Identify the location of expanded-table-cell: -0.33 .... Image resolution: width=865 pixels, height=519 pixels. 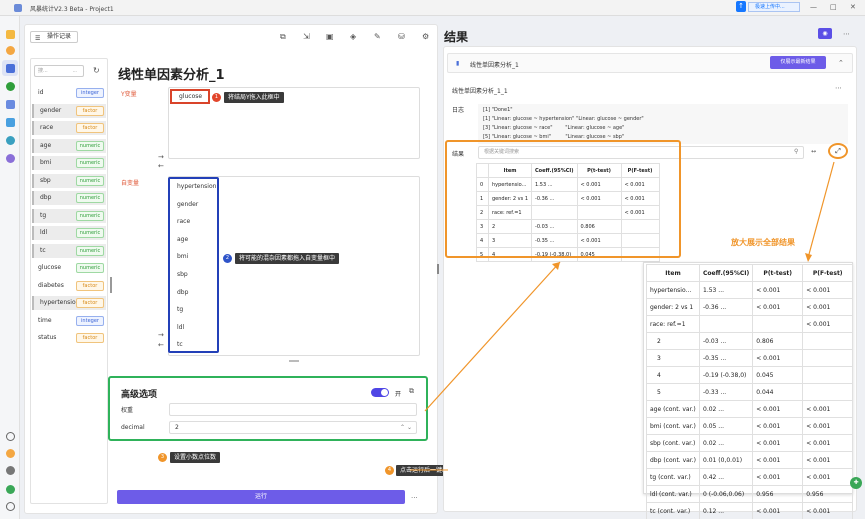
(726, 392).